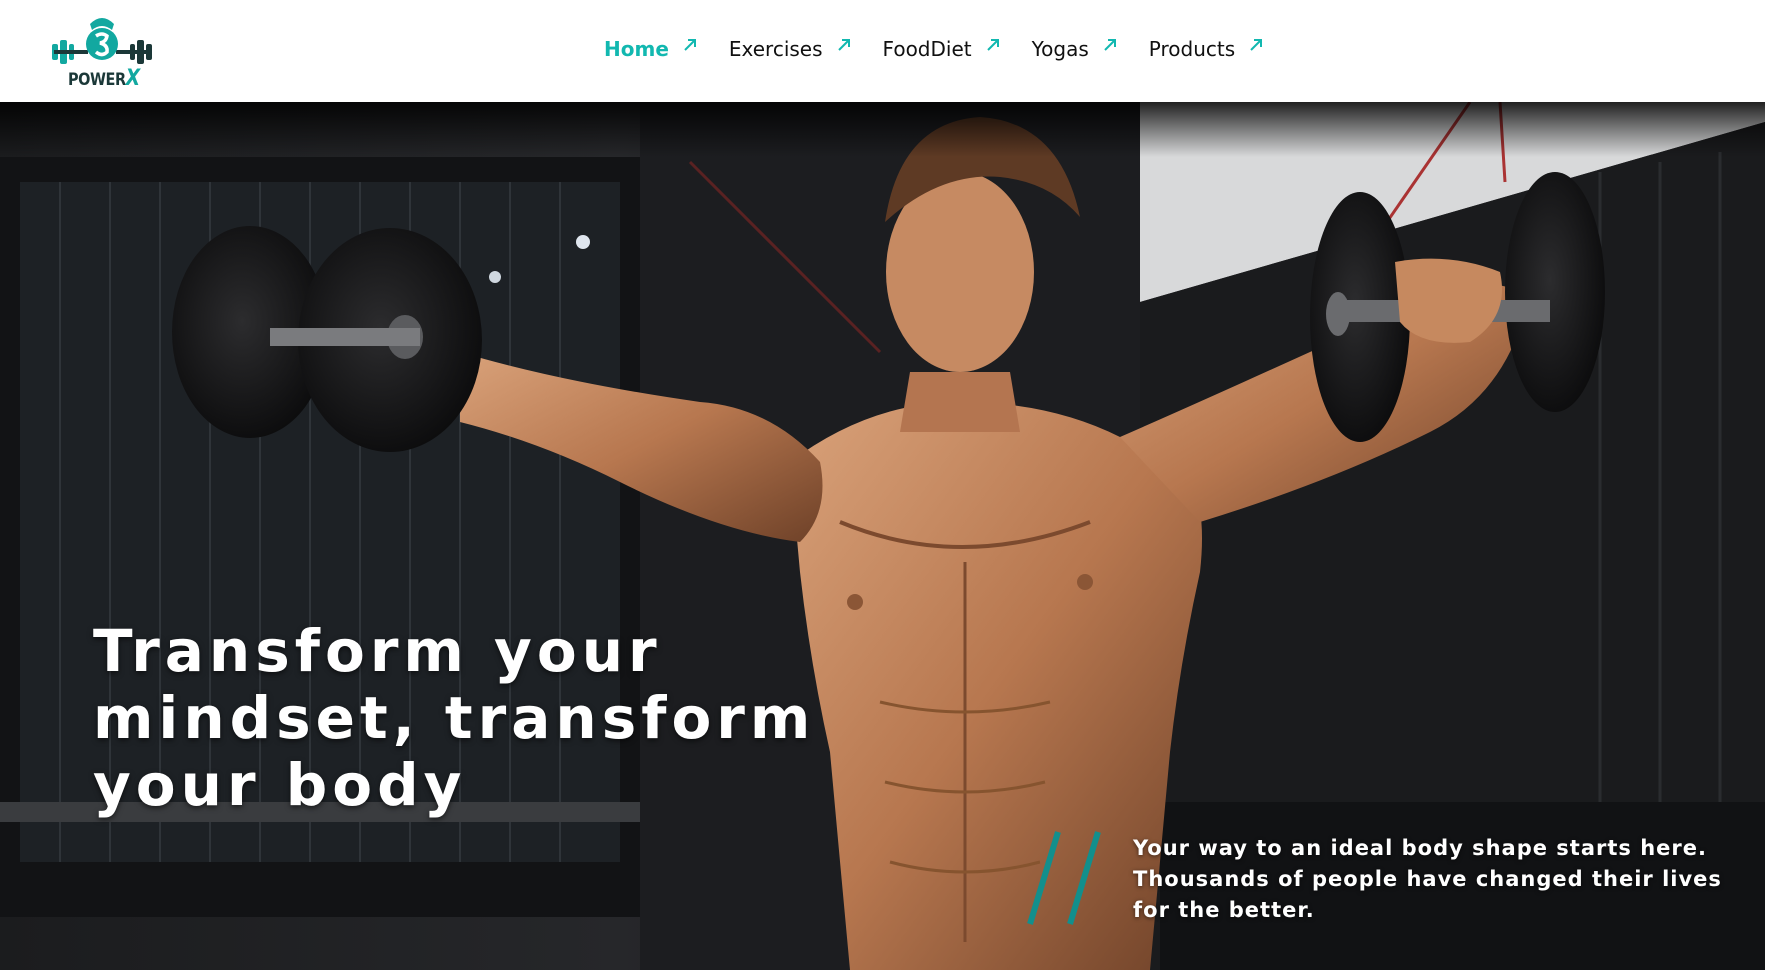 This screenshot has height=970, width=1765. I want to click on nav-item-label: FoodDiet, so click(927, 49).